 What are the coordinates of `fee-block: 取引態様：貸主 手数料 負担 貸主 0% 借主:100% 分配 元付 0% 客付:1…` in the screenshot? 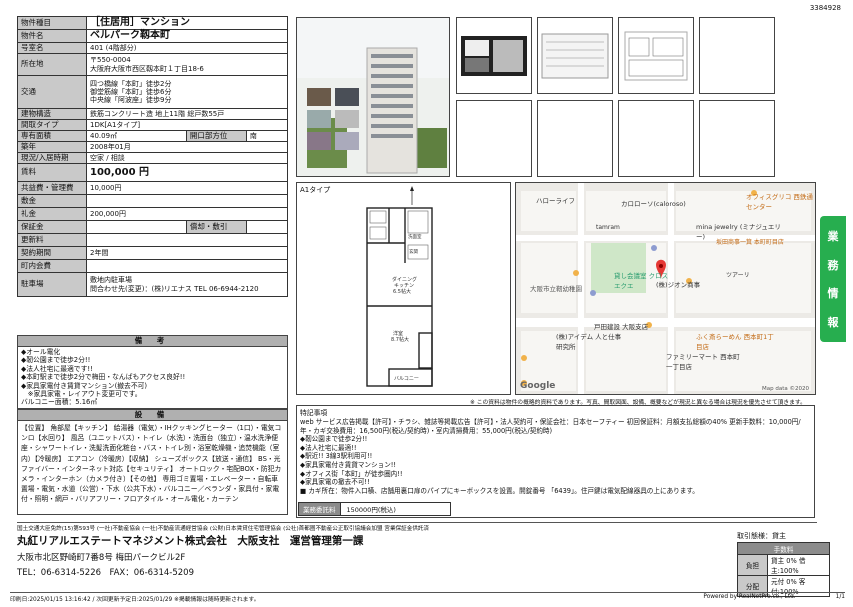 It's located at (783, 564).